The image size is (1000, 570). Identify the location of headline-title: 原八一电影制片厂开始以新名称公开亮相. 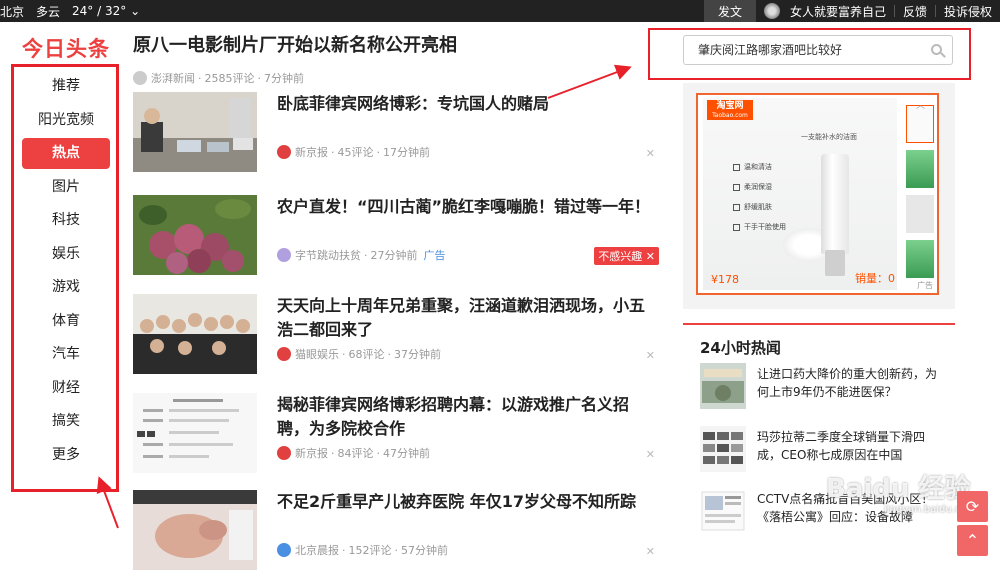
(373, 46).